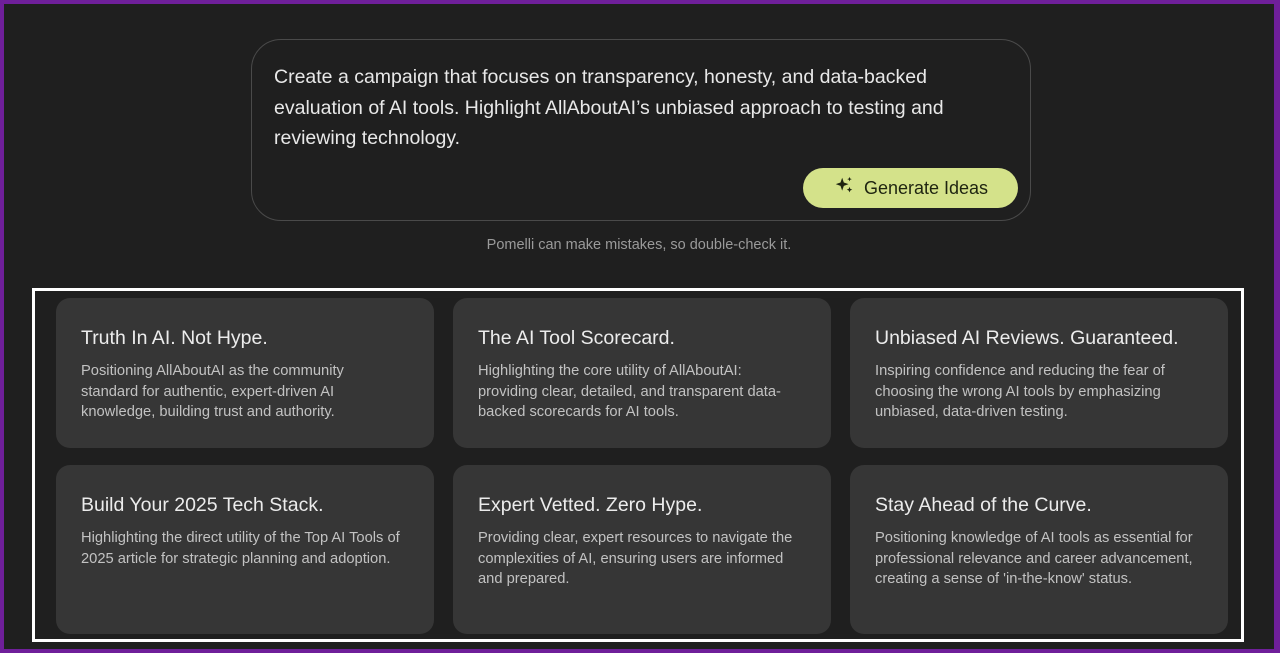 This screenshot has height=653, width=1280. I want to click on sparkle-icon, so click(844, 188).